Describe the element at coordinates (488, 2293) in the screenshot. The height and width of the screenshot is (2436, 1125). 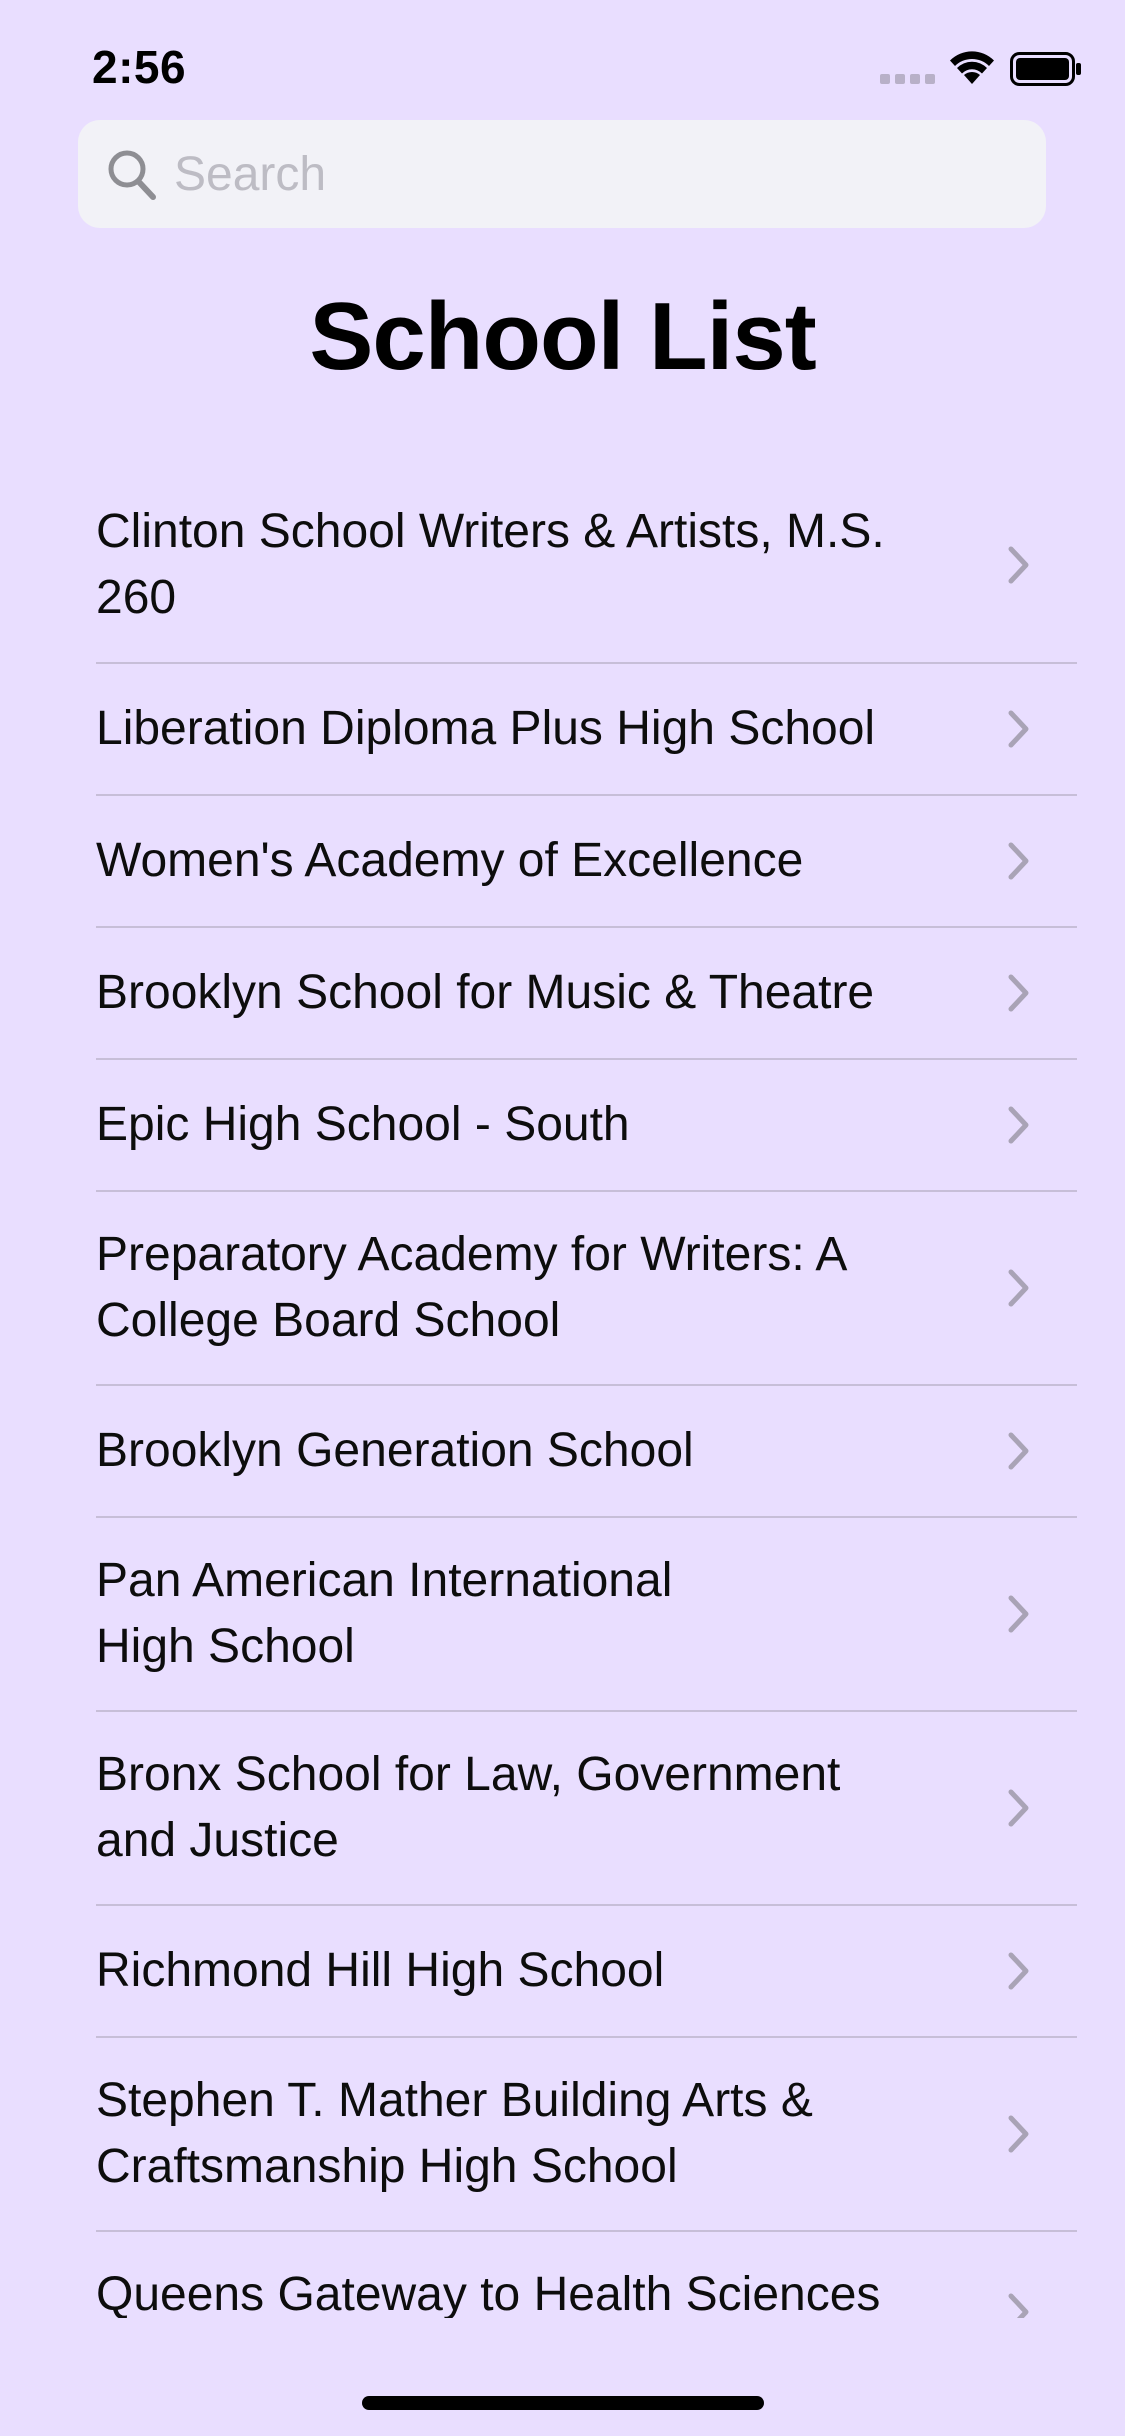
I see `school-name: Queens Gateway to Health Sciences` at that location.